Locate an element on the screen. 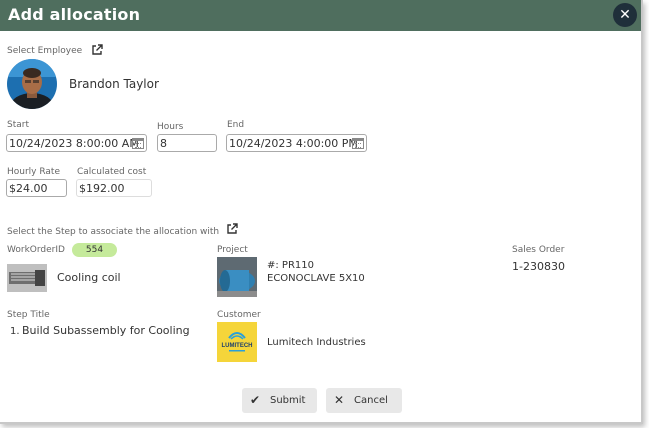 The height and width of the screenshot is (428, 649). start-datetime-input: 10/24/2023 8:00:00 AM is located at coordinates (76, 143).